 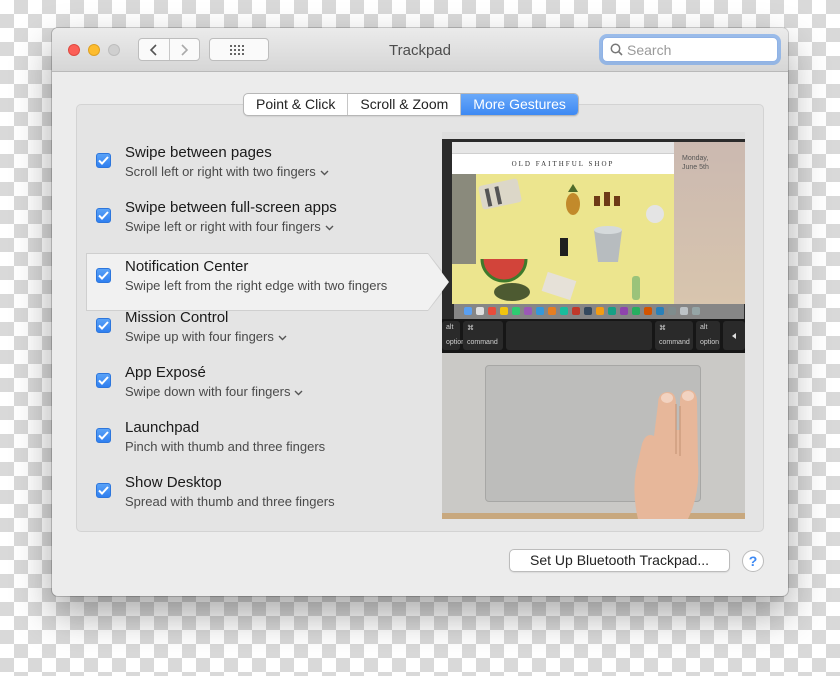 What do you see at coordinates (708, 335) in the screenshot?
I see `option-key-right: alt option` at bounding box center [708, 335].